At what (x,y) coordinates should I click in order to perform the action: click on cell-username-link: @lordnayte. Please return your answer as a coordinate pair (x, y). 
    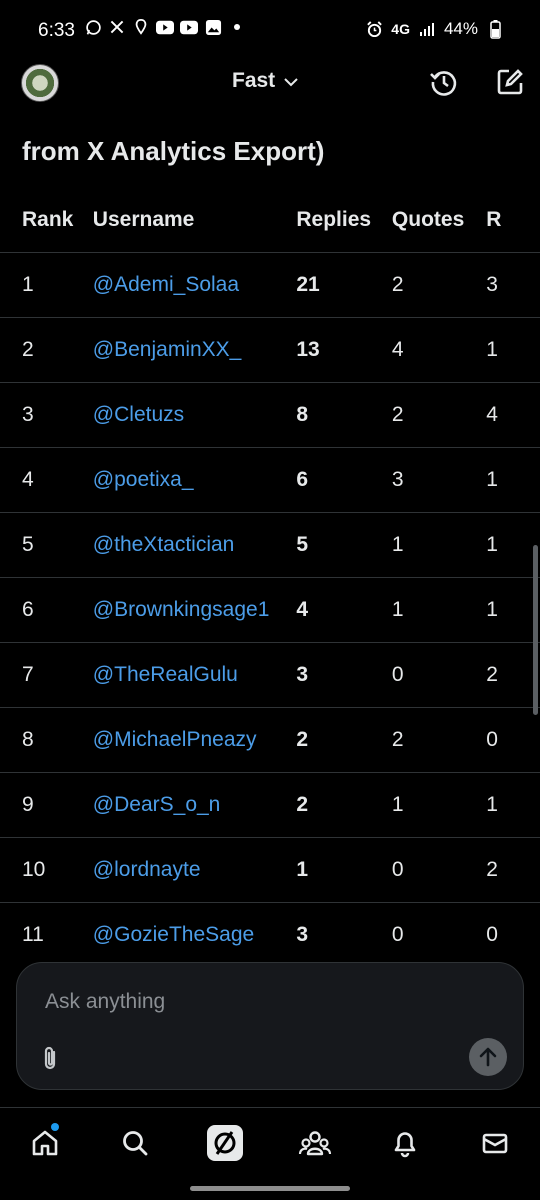
    Looking at the image, I should click on (194, 870).